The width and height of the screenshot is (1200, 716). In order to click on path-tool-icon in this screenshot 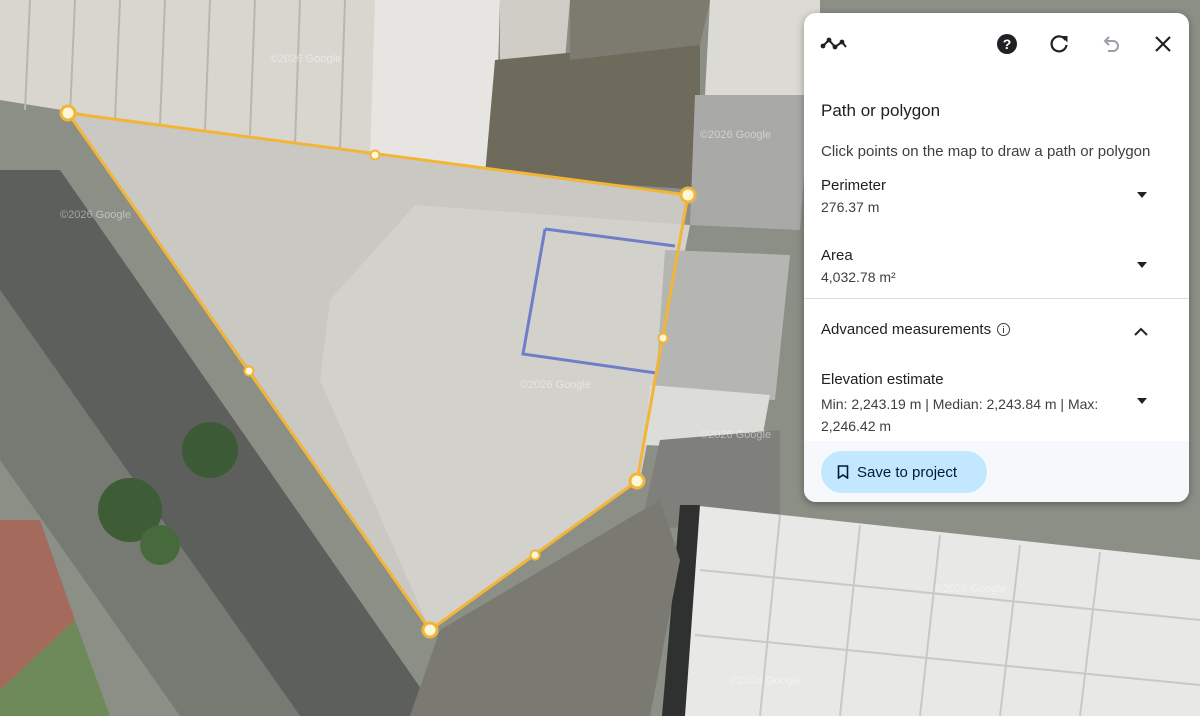, I will do `click(834, 44)`.